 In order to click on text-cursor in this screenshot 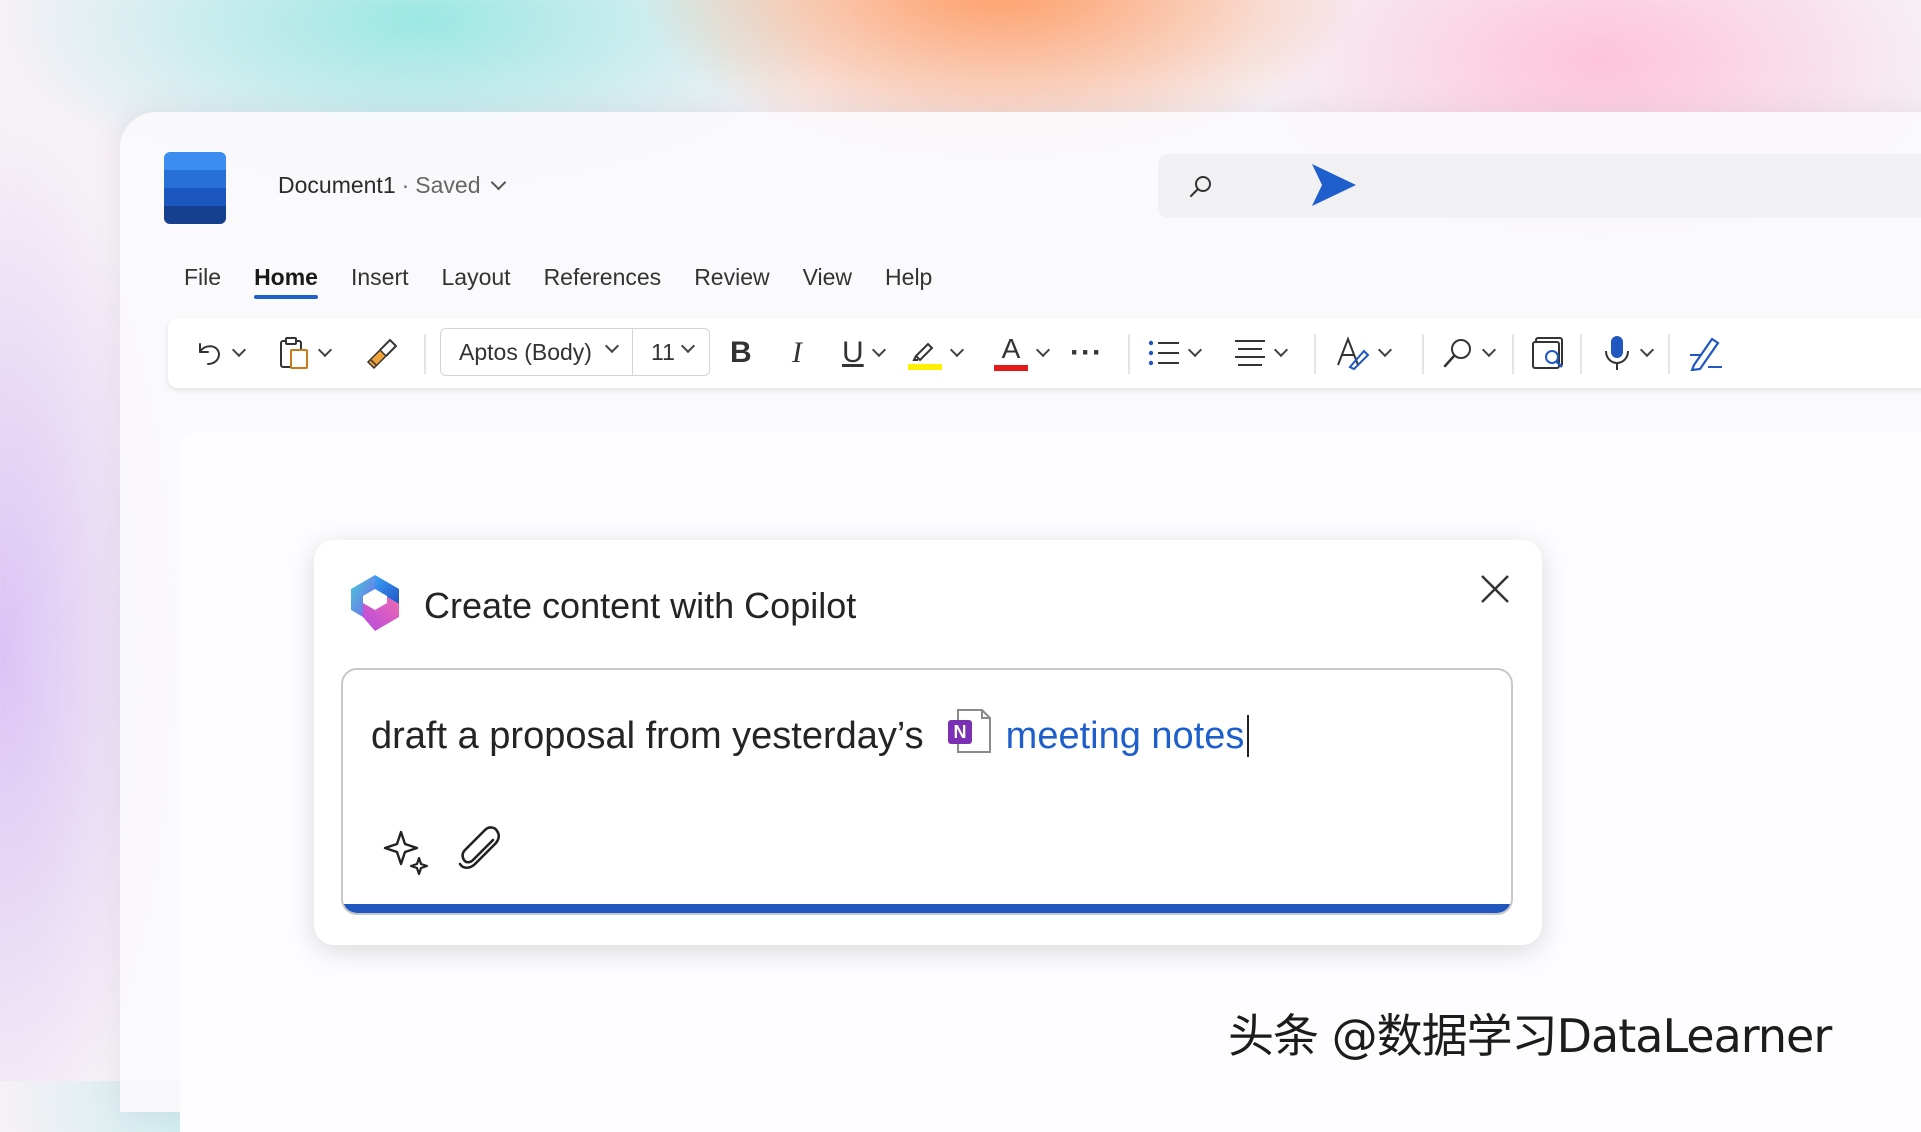, I will do `click(1248, 736)`.